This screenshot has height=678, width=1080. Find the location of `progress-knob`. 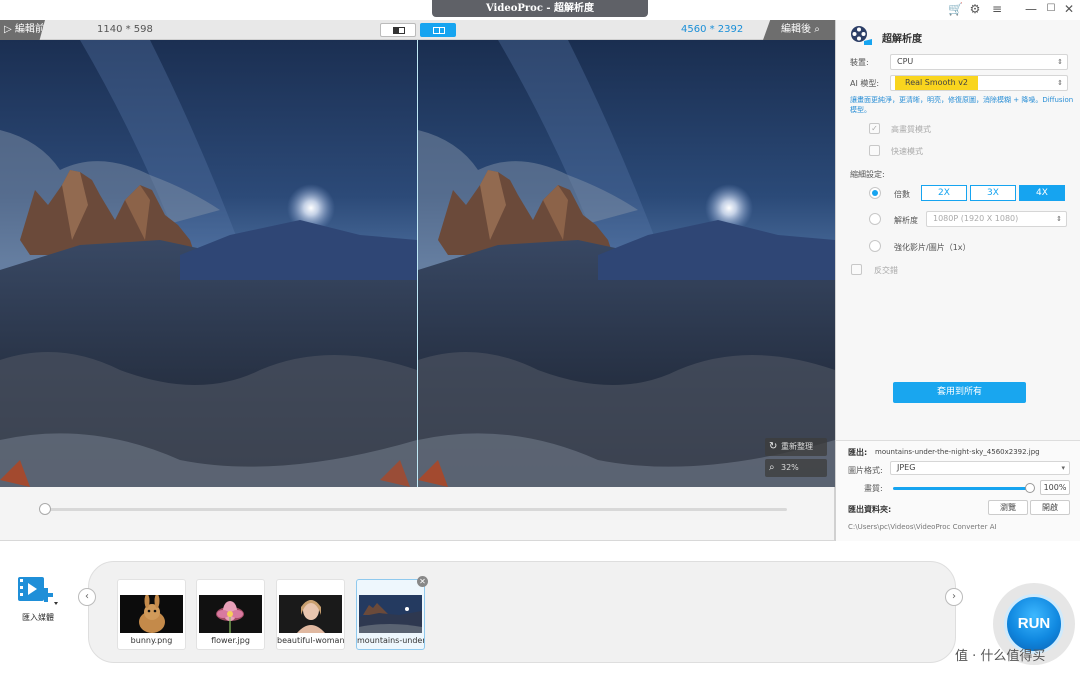

progress-knob is located at coordinates (45, 509).